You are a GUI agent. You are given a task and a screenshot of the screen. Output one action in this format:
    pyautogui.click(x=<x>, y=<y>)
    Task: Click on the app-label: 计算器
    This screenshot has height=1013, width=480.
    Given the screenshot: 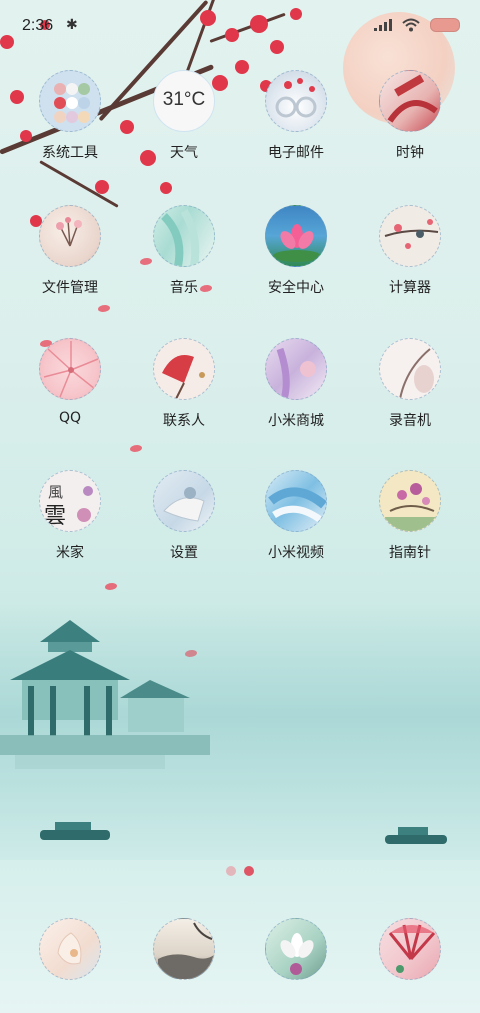 What is the action you would take?
    pyautogui.click(x=410, y=288)
    